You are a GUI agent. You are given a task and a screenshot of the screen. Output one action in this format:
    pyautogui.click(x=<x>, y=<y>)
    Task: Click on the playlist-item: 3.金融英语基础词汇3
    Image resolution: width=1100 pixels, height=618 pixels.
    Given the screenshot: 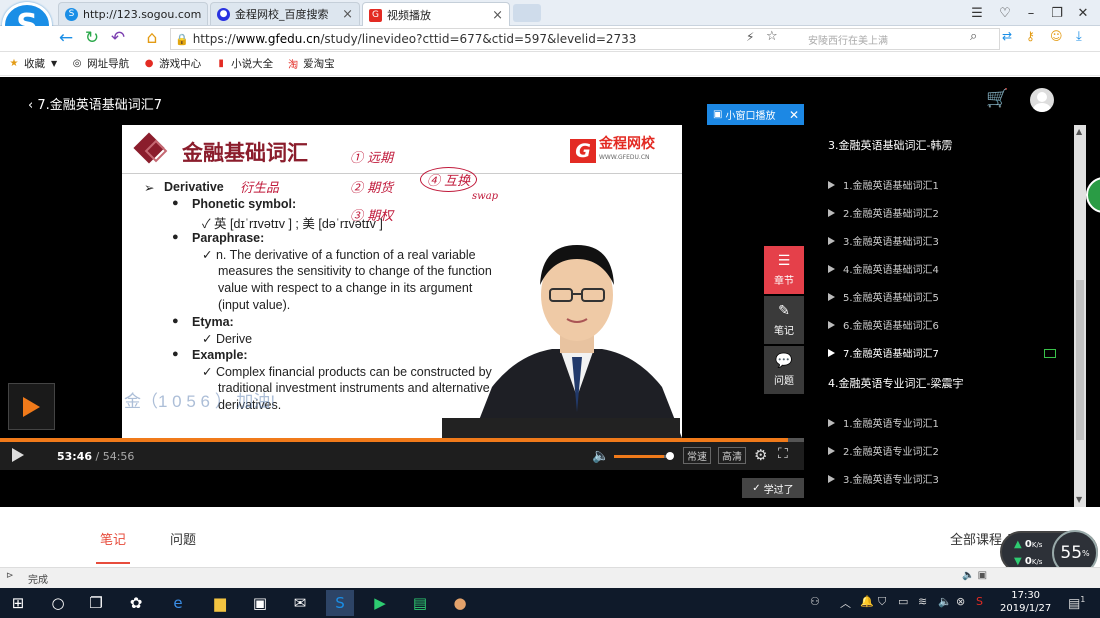 What is the action you would take?
    pyautogui.click(x=883, y=240)
    